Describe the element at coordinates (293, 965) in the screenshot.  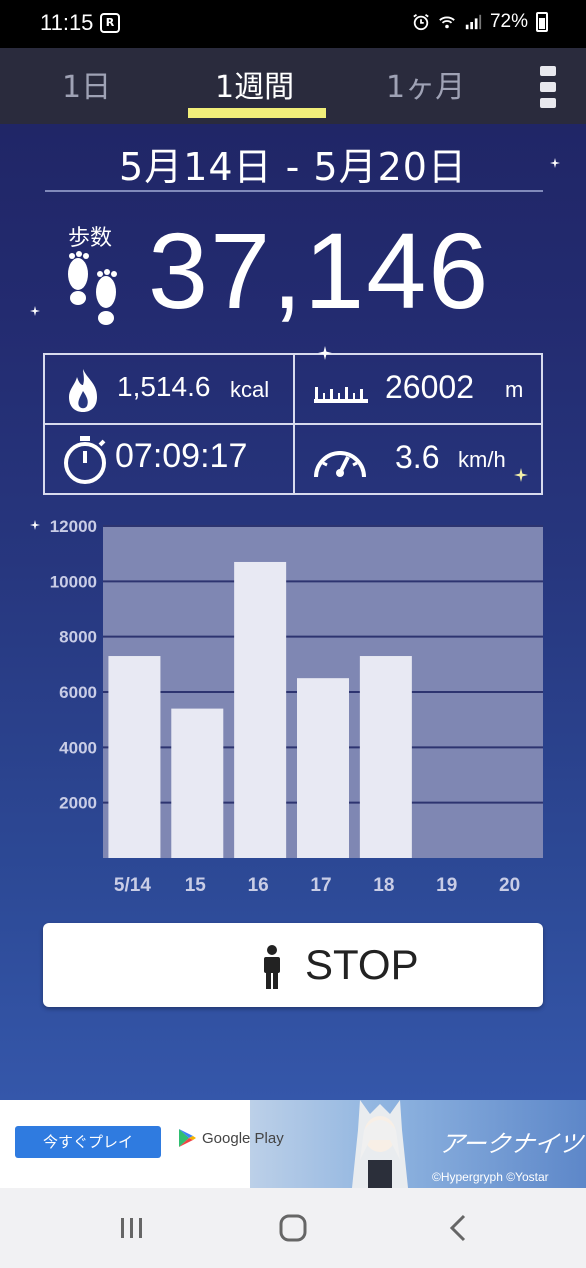
I see `stop-button: STOP` at that location.